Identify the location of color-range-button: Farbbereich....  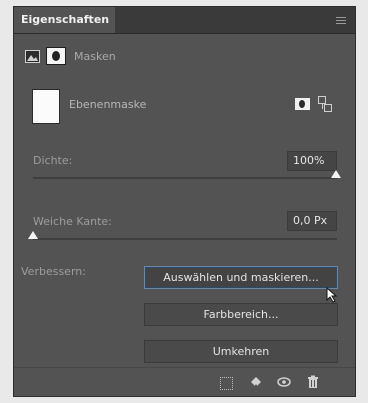
(241, 314).